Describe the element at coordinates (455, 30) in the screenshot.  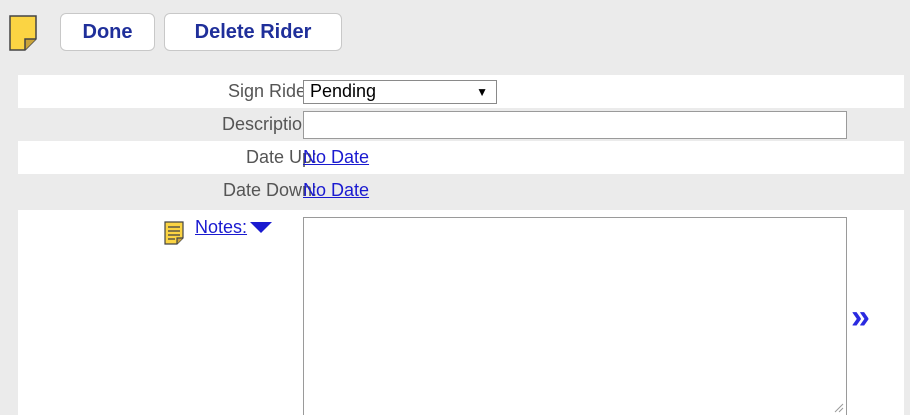
I see `header-toolbar: Done Delete Rider` at that location.